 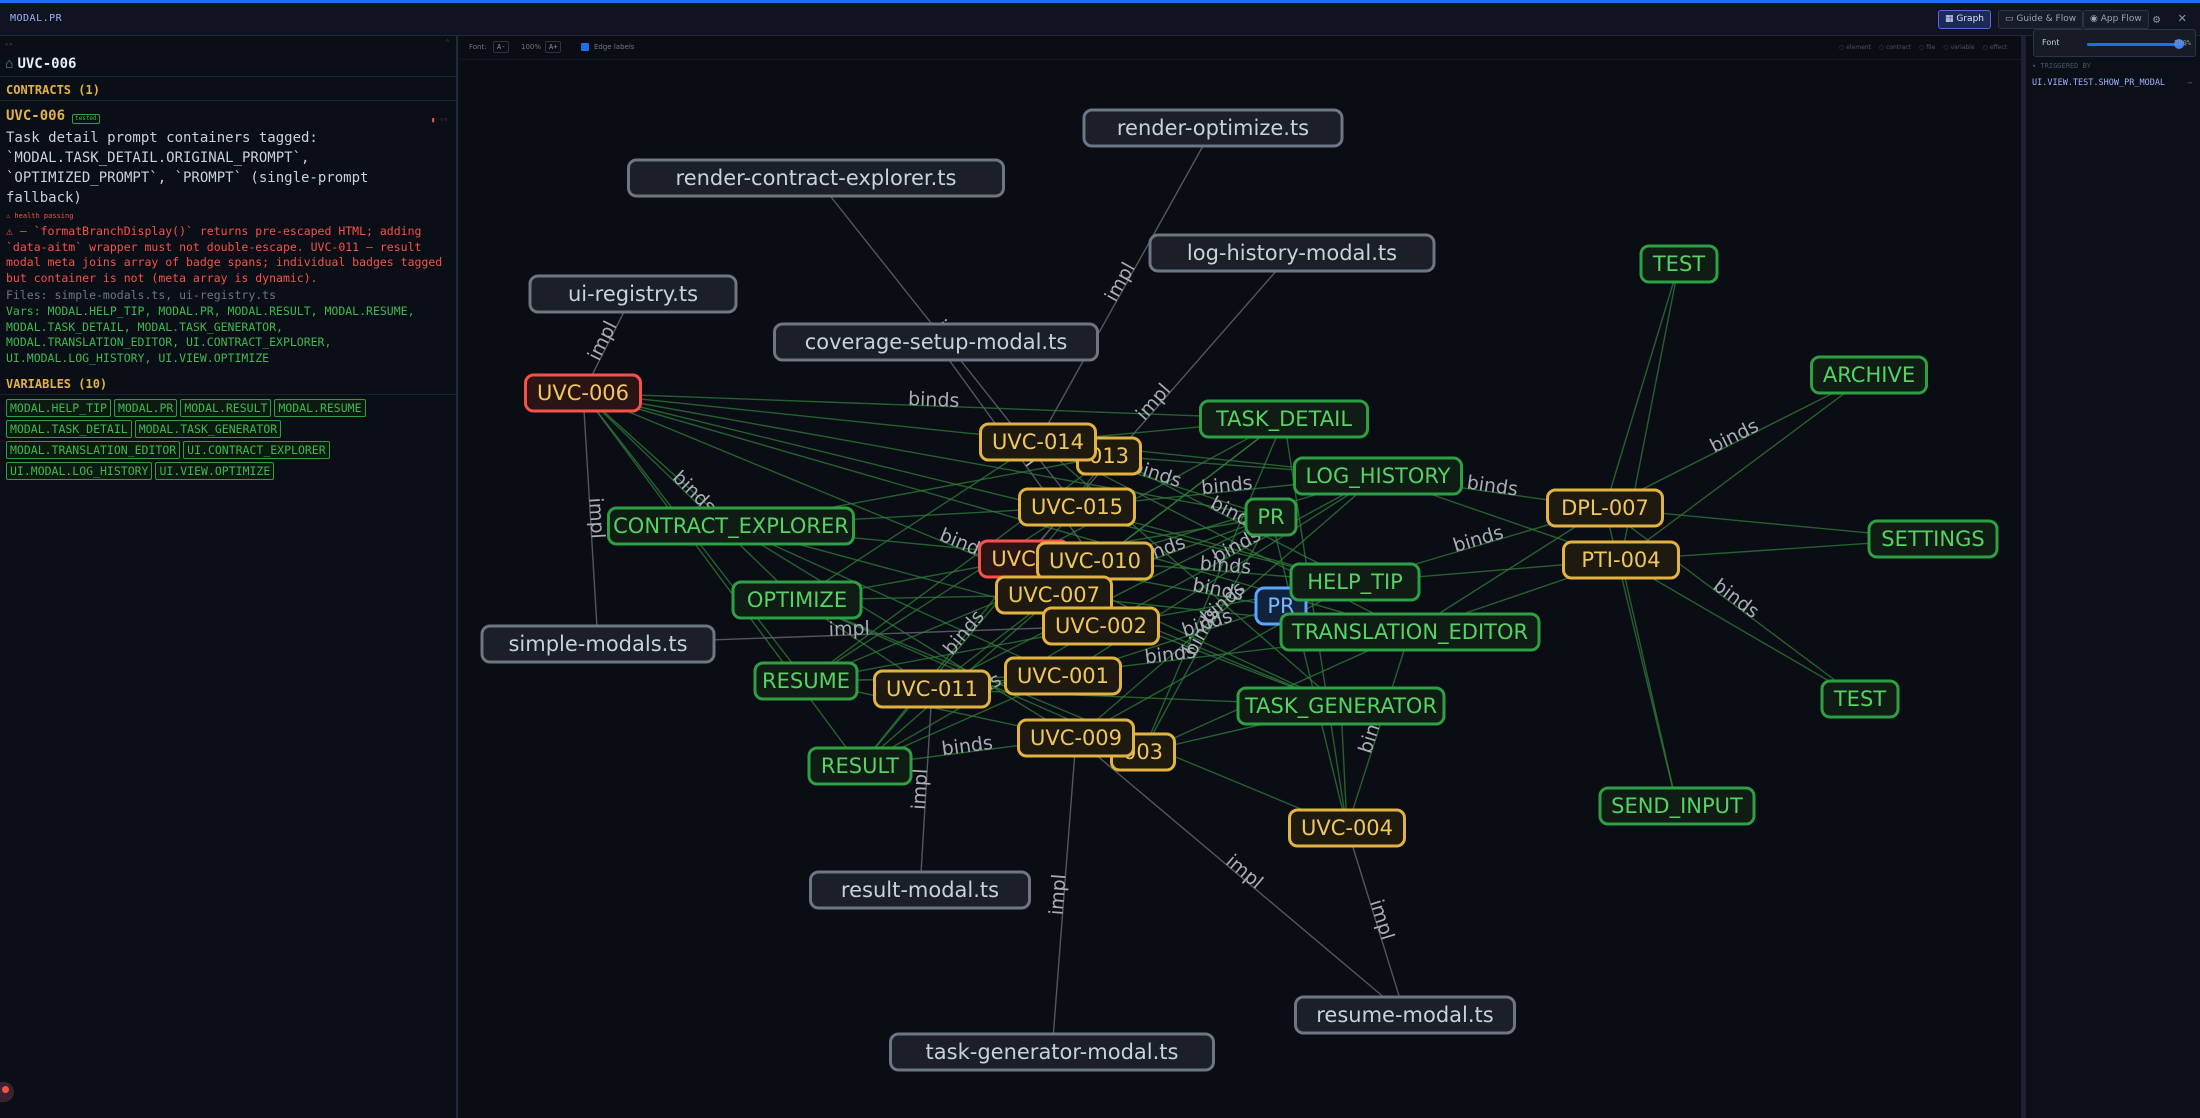 I want to click on graph-node-variable: OPTIMIZE, so click(x=797, y=600).